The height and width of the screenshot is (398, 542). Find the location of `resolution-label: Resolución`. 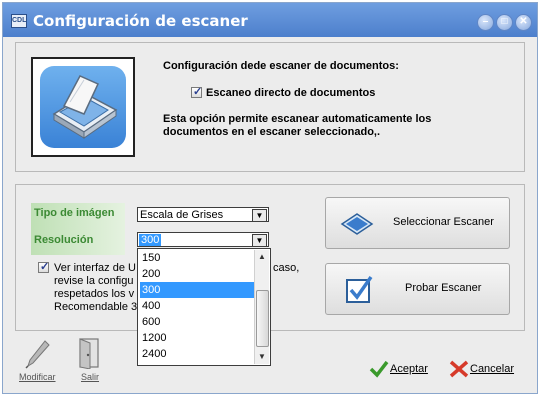

resolution-label: Resolución is located at coordinates (64, 240).